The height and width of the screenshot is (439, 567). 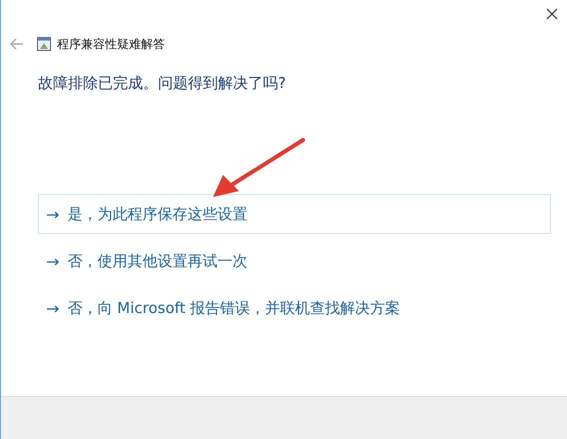 I want to click on window-title: 程序兼容性疑难解答, so click(x=111, y=44).